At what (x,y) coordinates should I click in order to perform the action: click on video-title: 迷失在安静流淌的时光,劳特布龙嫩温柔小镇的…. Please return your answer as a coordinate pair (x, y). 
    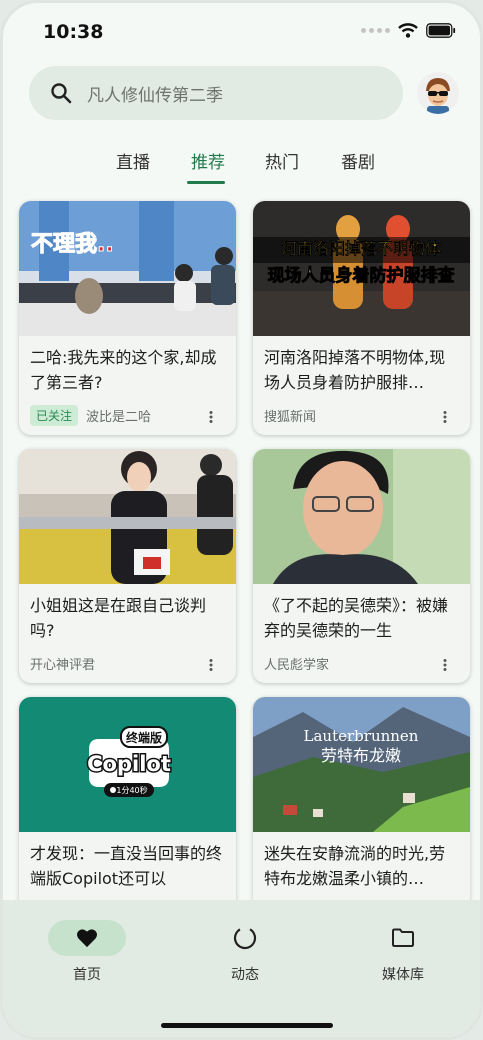
    Looking at the image, I should click on (355, 866).